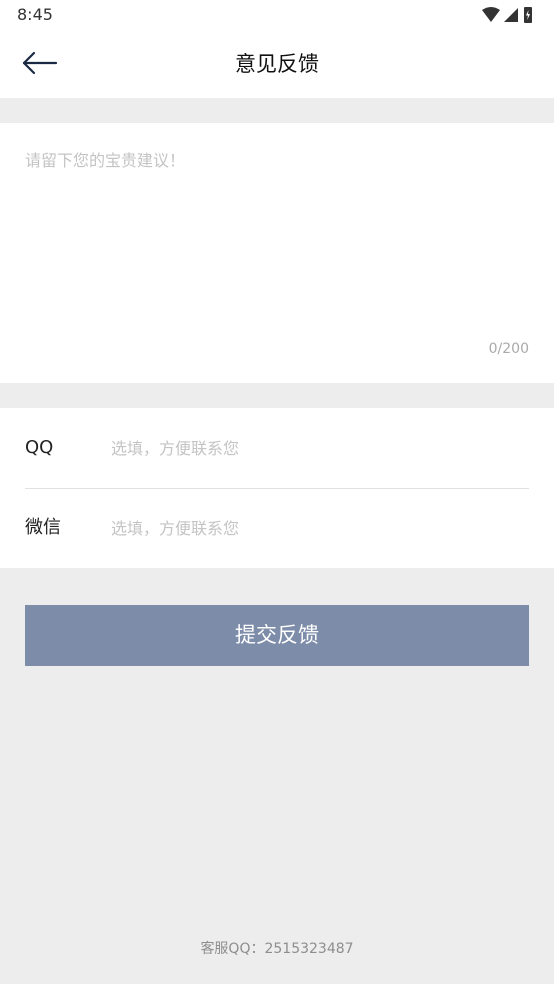 Image resolution: width=554 pixels, height=984 pixels. What do you see at coordinates (528, 15) in the screenshot?
I see `battery-icon` at bounding box center [528, 15].